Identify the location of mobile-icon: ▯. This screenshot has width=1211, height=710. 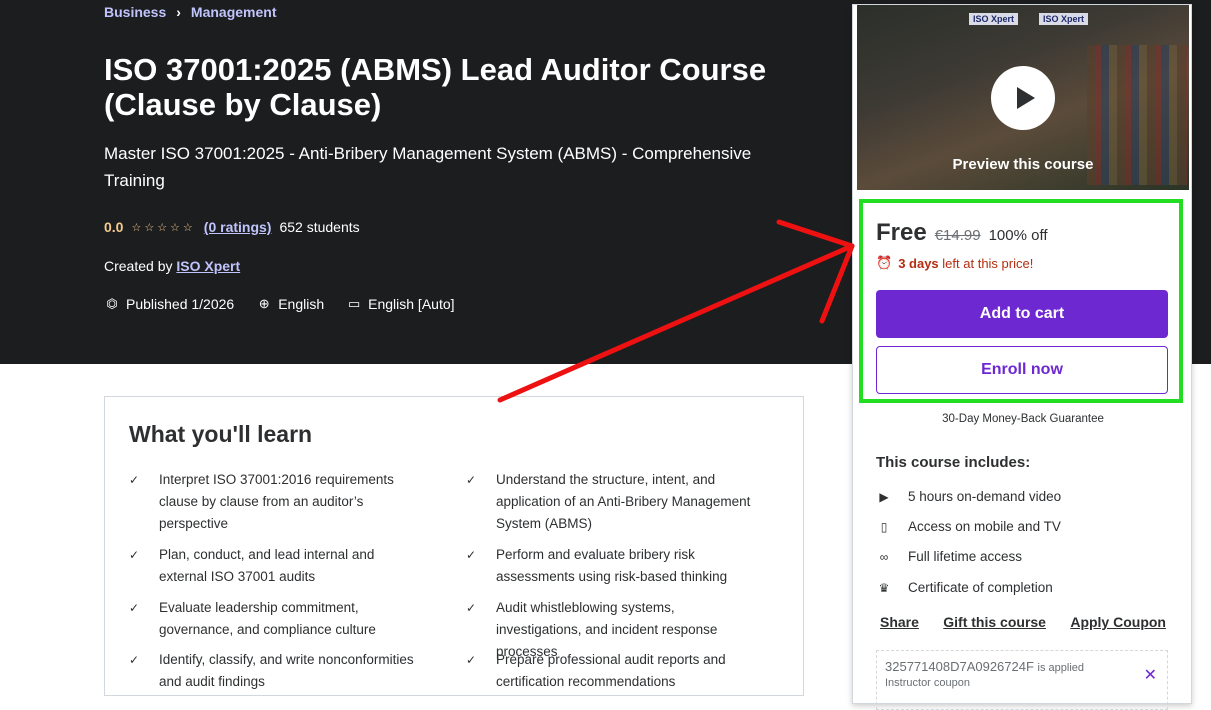
(884, 526).